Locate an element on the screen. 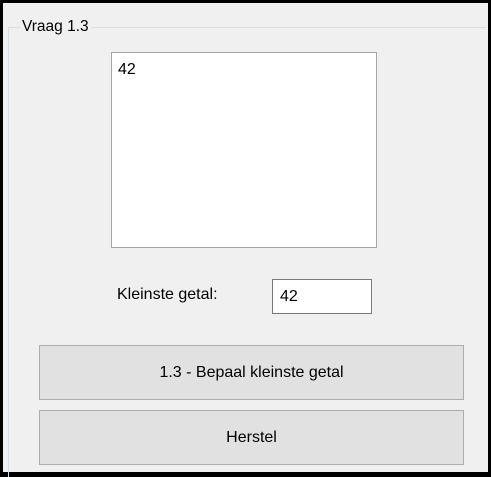  list-item: 42 is located at coordinates (244, 70).